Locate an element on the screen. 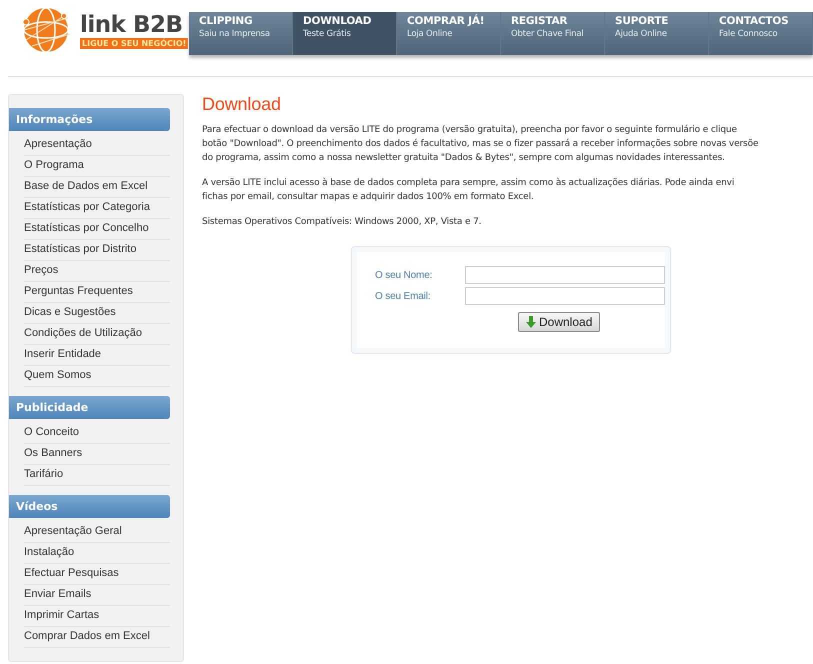 Image resolution: width=813 pixels, height=664 pixels. nav-tab: DOWNLOAD Teste Grátis is located at coordinates (345, 33).